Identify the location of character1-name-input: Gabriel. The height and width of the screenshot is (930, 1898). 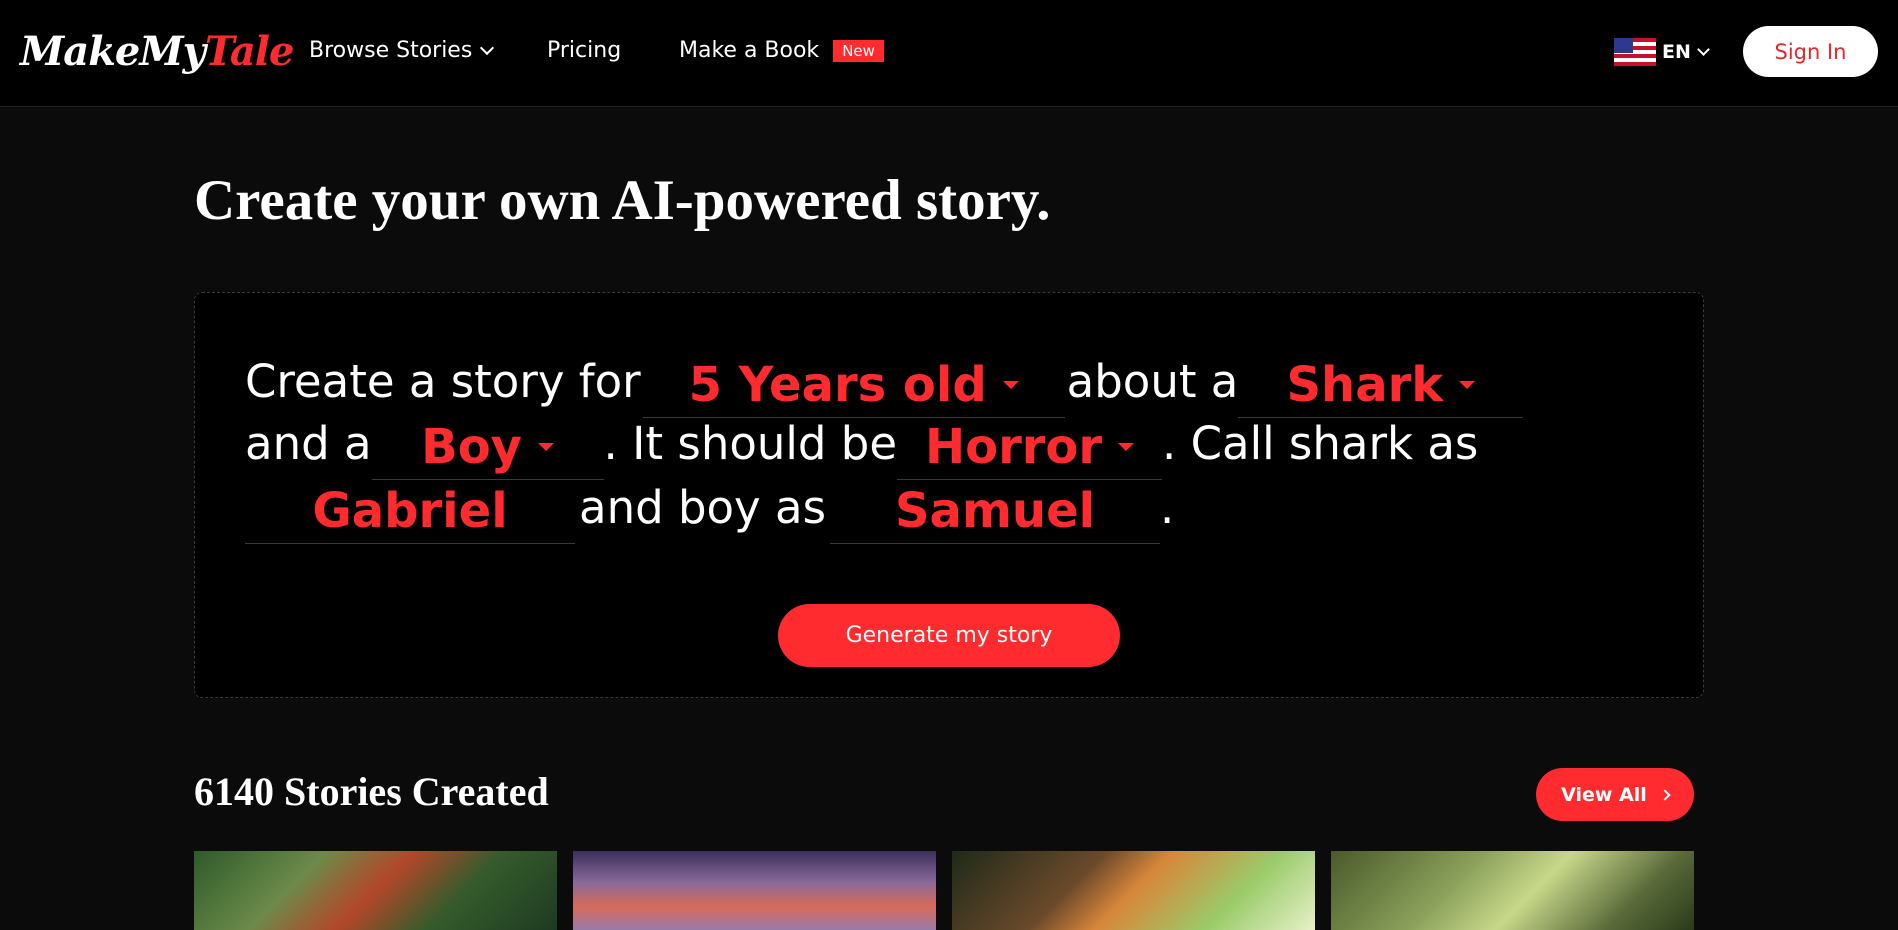
(410, 513).